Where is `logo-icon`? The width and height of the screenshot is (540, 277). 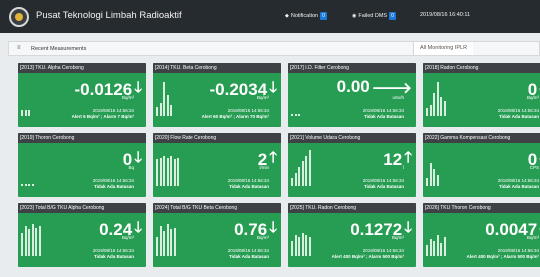
logo-icon is located at coordinates (19, 17).